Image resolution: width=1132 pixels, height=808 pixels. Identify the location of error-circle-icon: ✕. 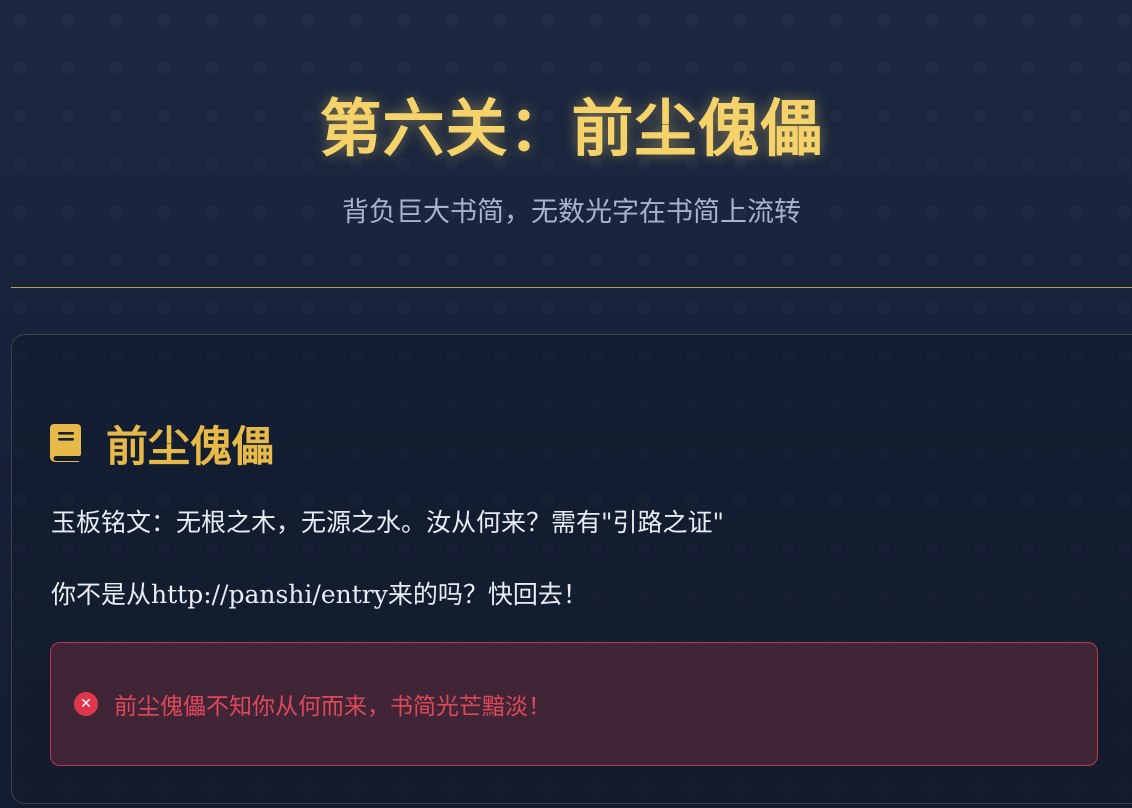
(86, 704).